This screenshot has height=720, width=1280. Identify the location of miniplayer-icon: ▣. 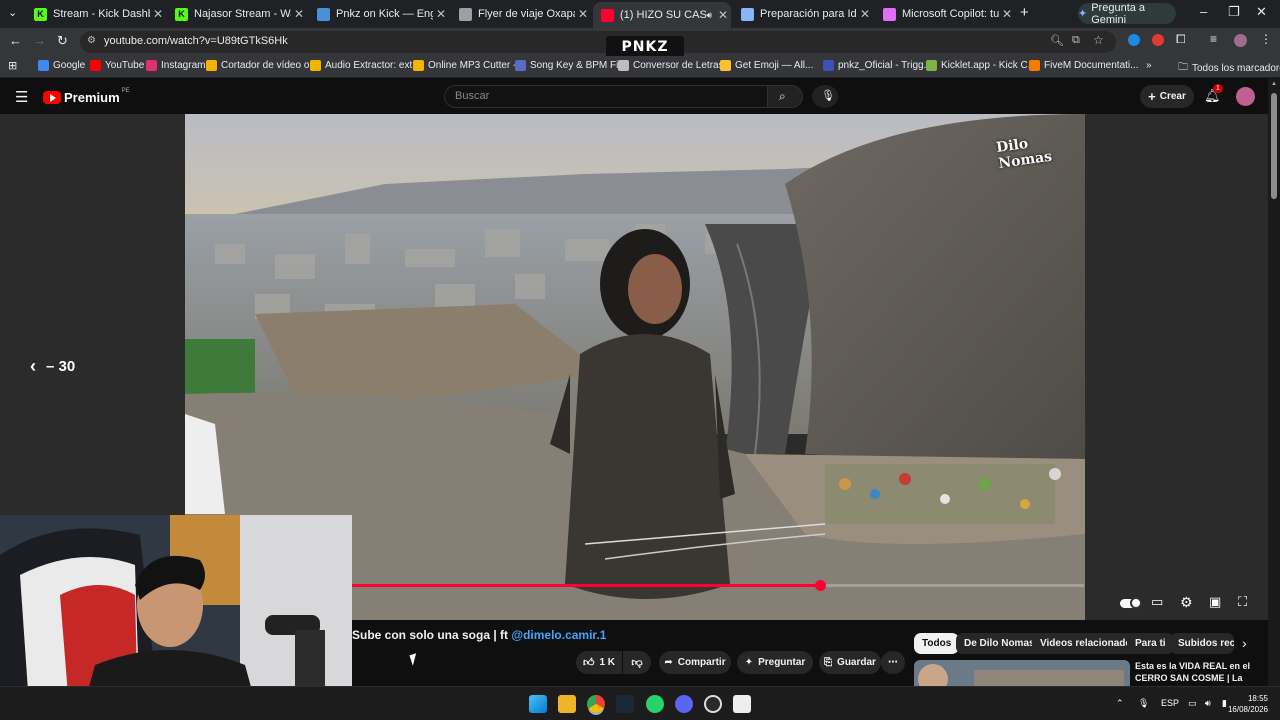
(1220, 603).